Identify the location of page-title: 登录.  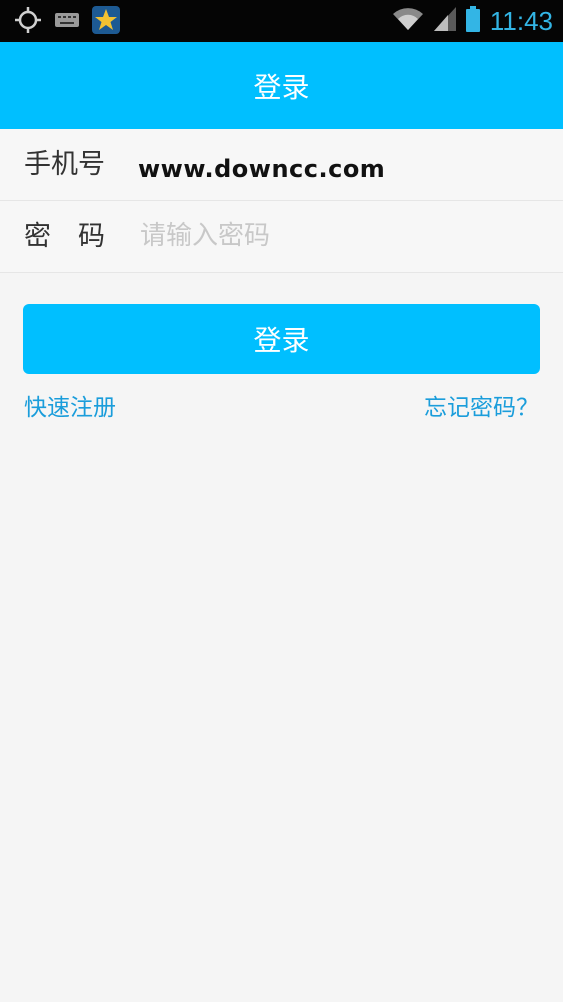
(281, 87).